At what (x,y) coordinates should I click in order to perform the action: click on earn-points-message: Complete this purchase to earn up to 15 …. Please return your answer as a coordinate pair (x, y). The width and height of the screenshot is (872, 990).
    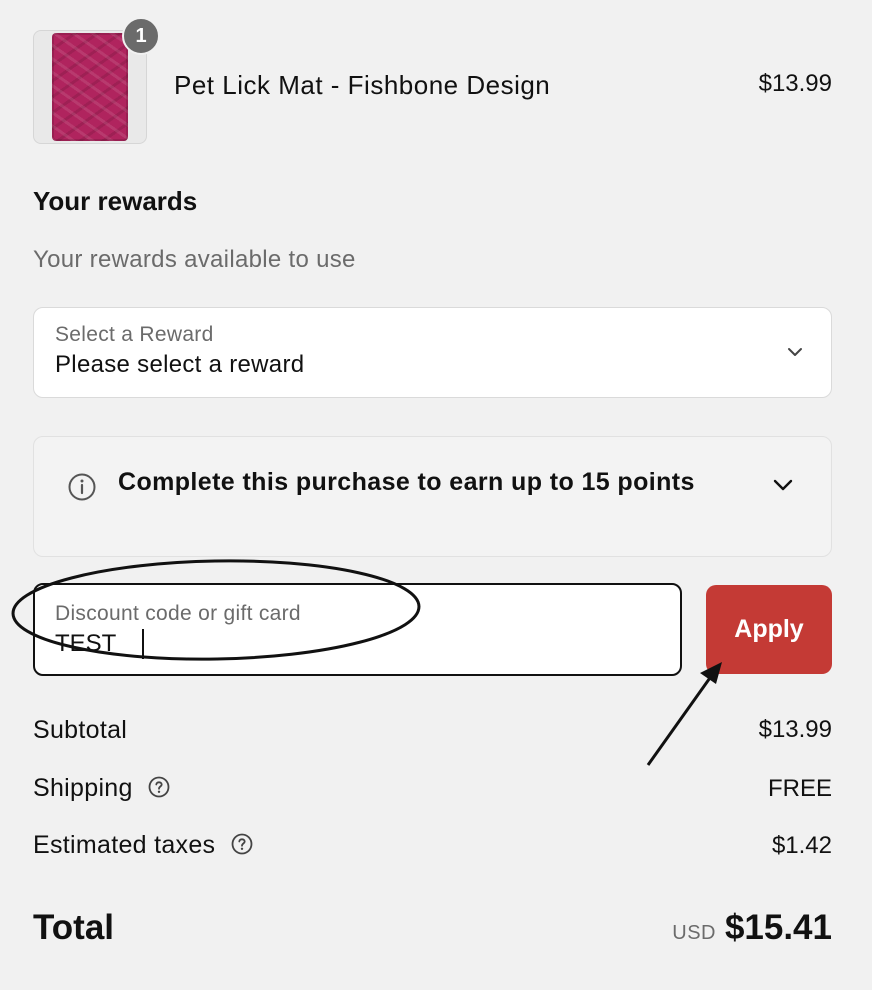
    Looking at the image, I should click on (406, 482).